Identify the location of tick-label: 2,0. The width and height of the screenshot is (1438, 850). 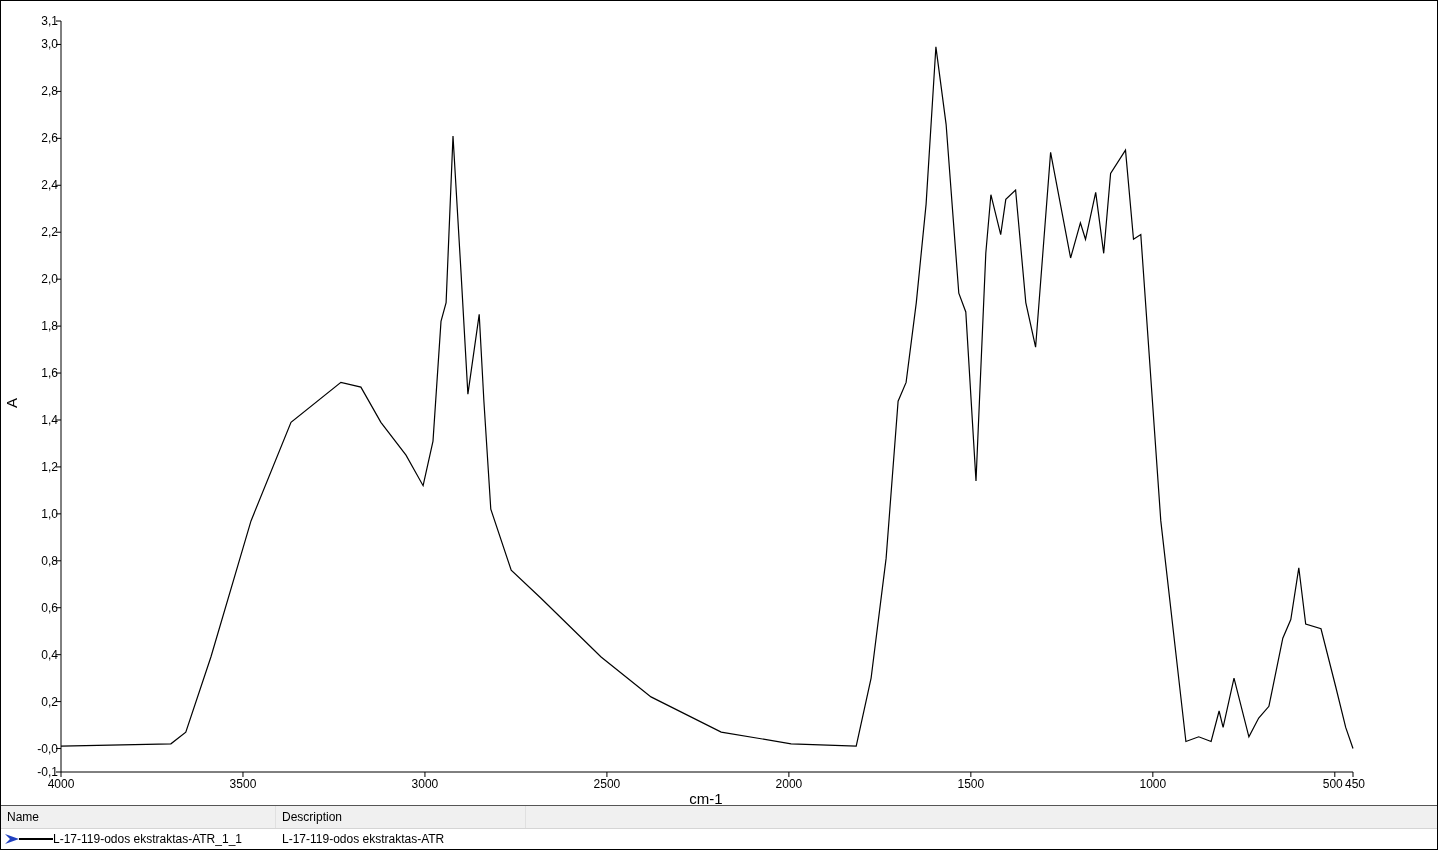
(49, 279).